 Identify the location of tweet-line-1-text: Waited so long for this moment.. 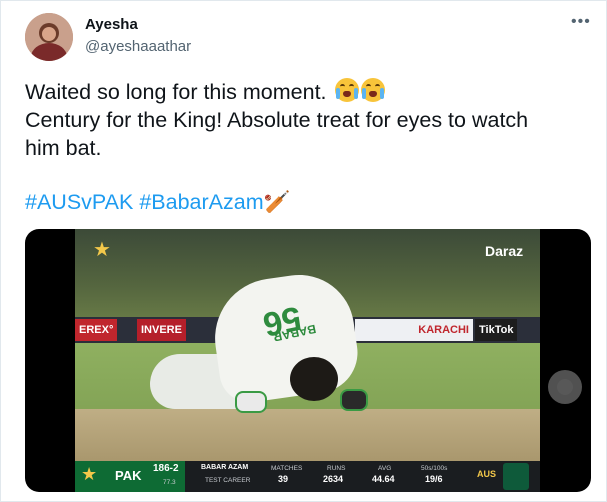
(176, 92).